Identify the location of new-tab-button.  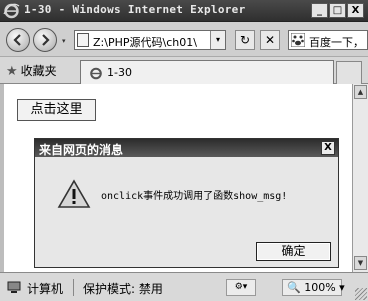
(349, 73).